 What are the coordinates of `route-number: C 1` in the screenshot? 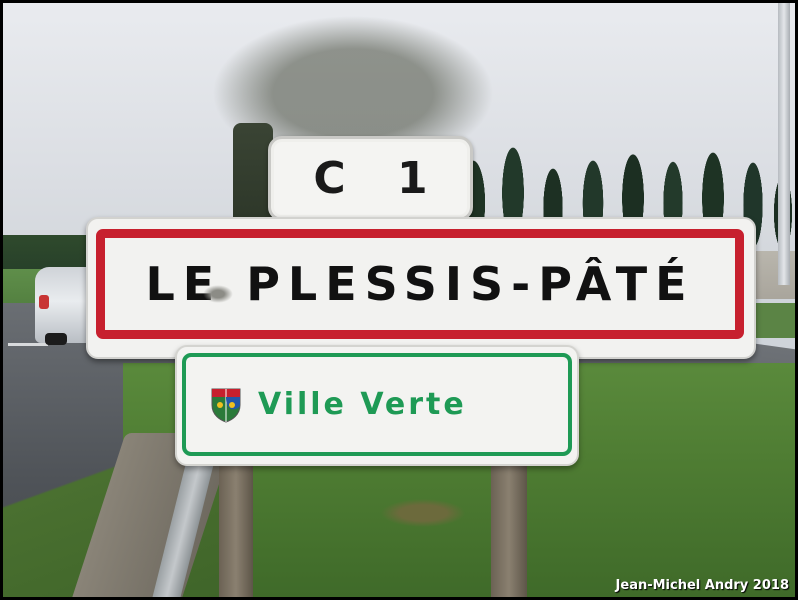 It's located at (379, 178).